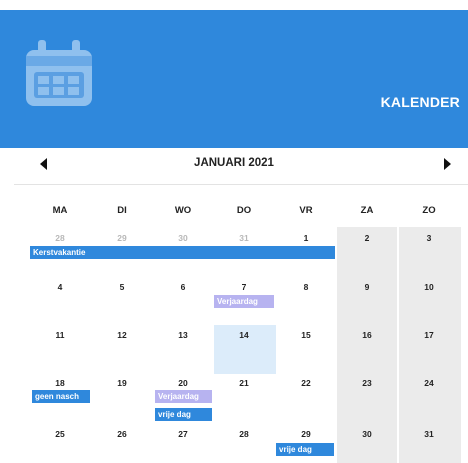  I want to click on day-cell: 20, so click(183, 383).